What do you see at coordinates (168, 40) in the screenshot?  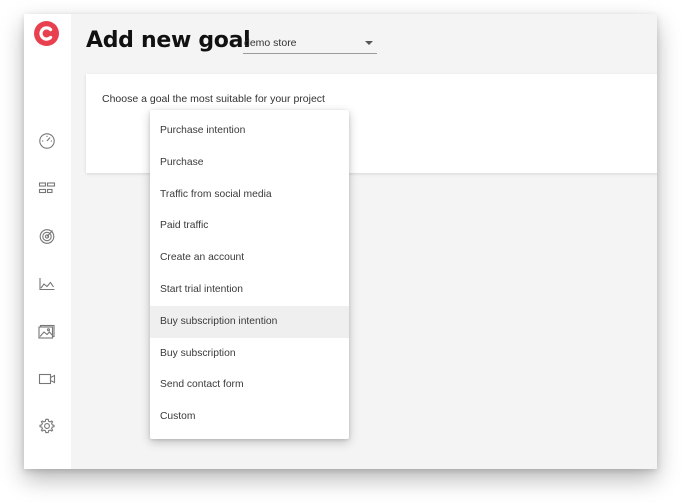 I see `page-title: Add new goal` at bounding box center [168, 40].